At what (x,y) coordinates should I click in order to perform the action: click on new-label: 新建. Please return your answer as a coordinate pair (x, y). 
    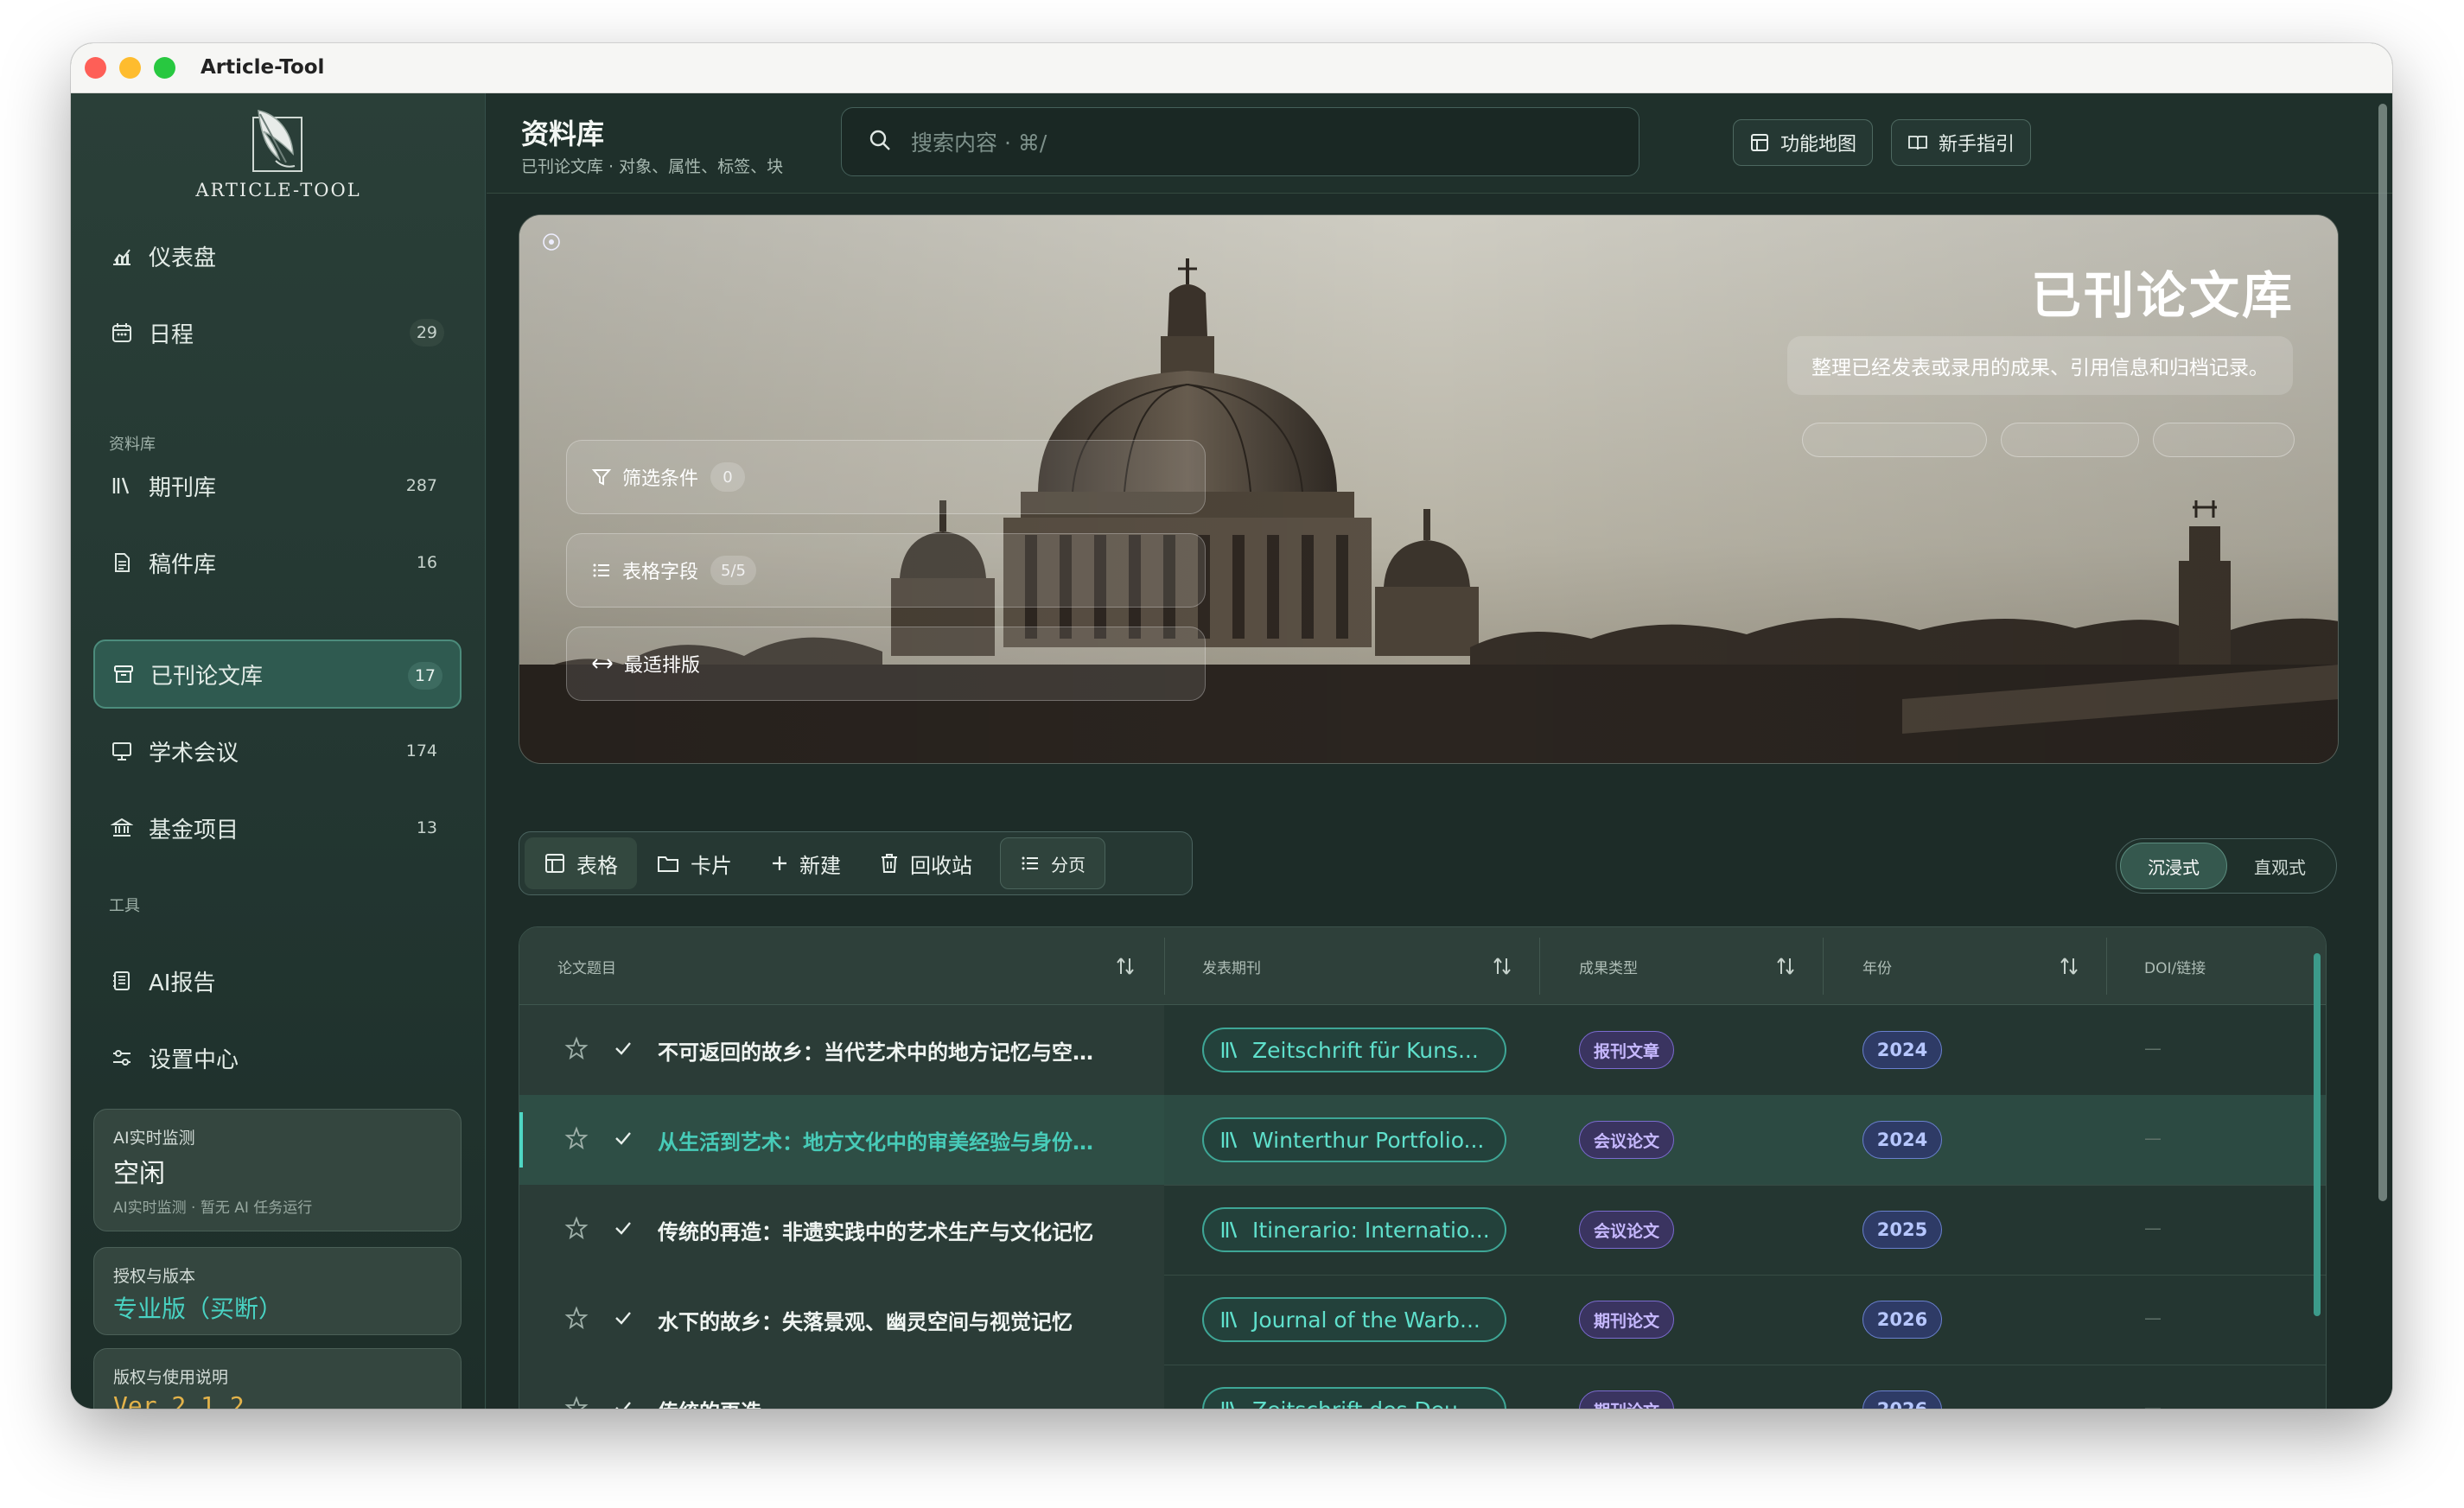
    Looking at the image, I should click on (820, 865).